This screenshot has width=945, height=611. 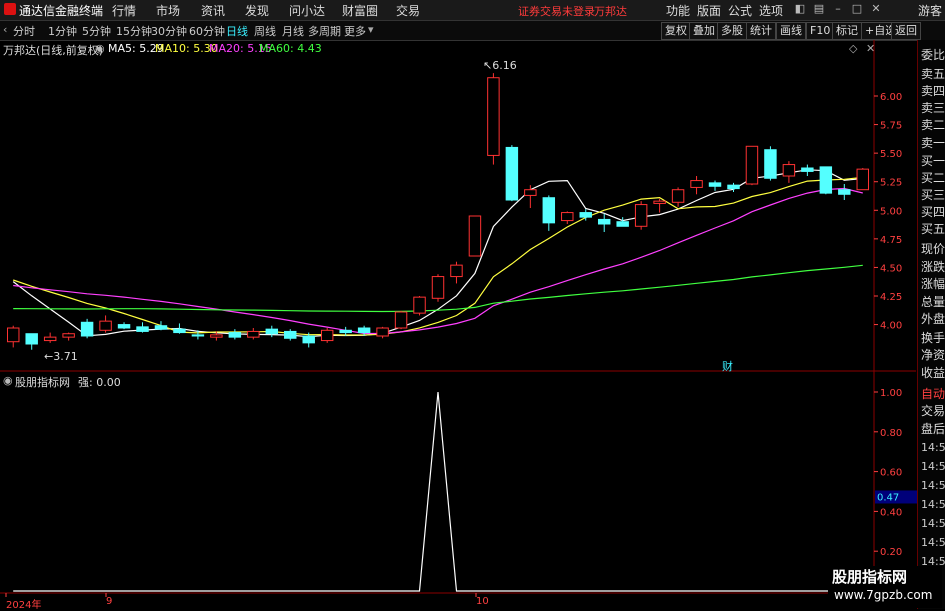 What do you see at coordinates (933, 249) in the screenshot?
I see `label-price: 现价` at bounding box center [933, 249].